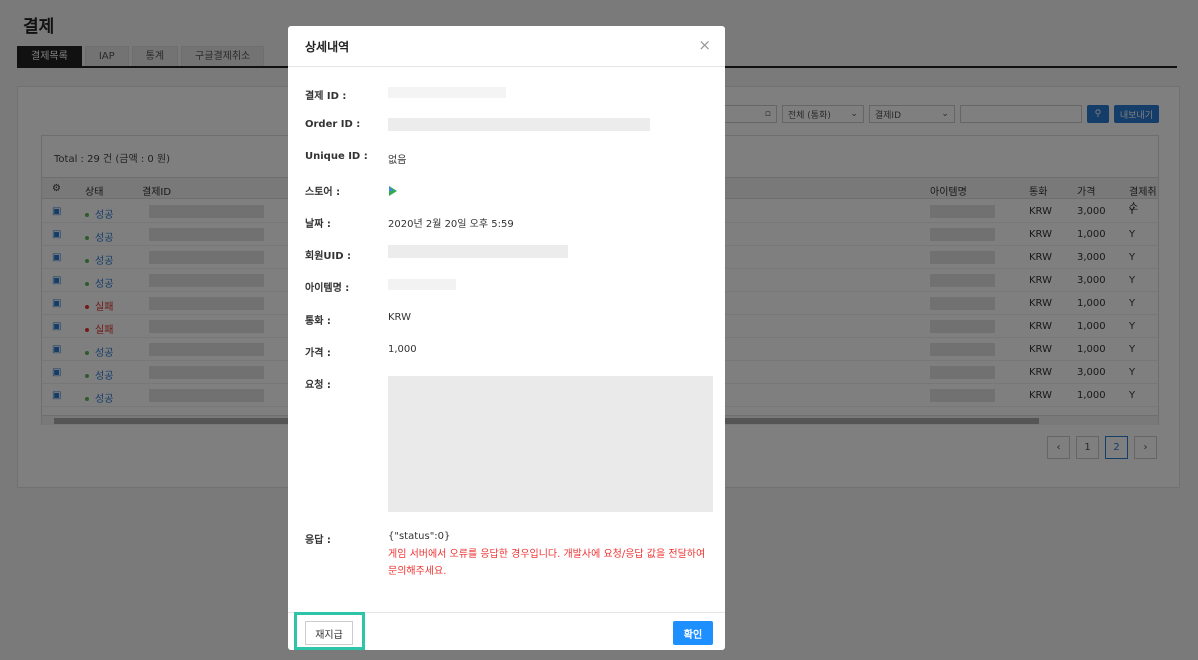 The height and width of the screenshot is (660, 1198). What do you see at coordinates (329, 631) in the screenshot?
I see `retry-button-highlight` at bounding box center [329, 631].